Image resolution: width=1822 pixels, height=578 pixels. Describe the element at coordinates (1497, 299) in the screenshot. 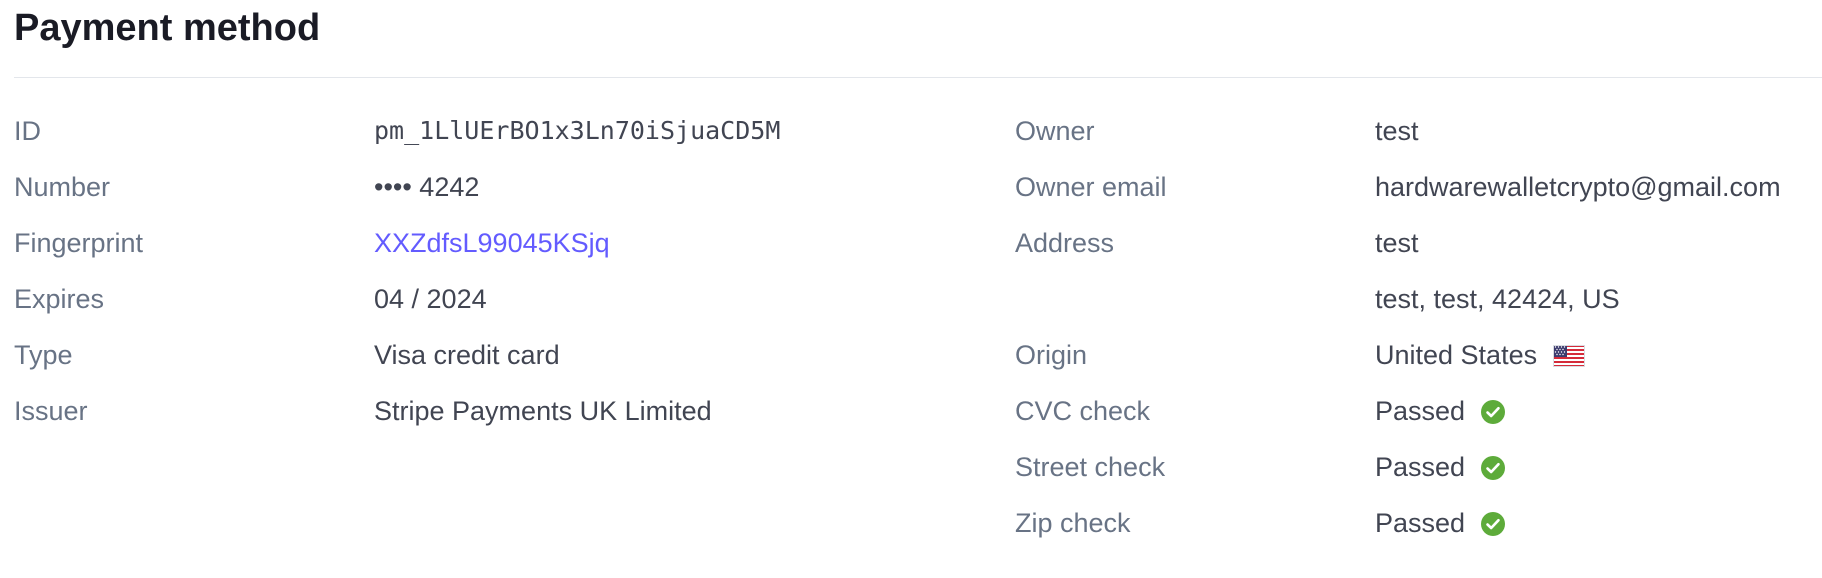

I see `address-line2: test, test, 42424, US` at that location.